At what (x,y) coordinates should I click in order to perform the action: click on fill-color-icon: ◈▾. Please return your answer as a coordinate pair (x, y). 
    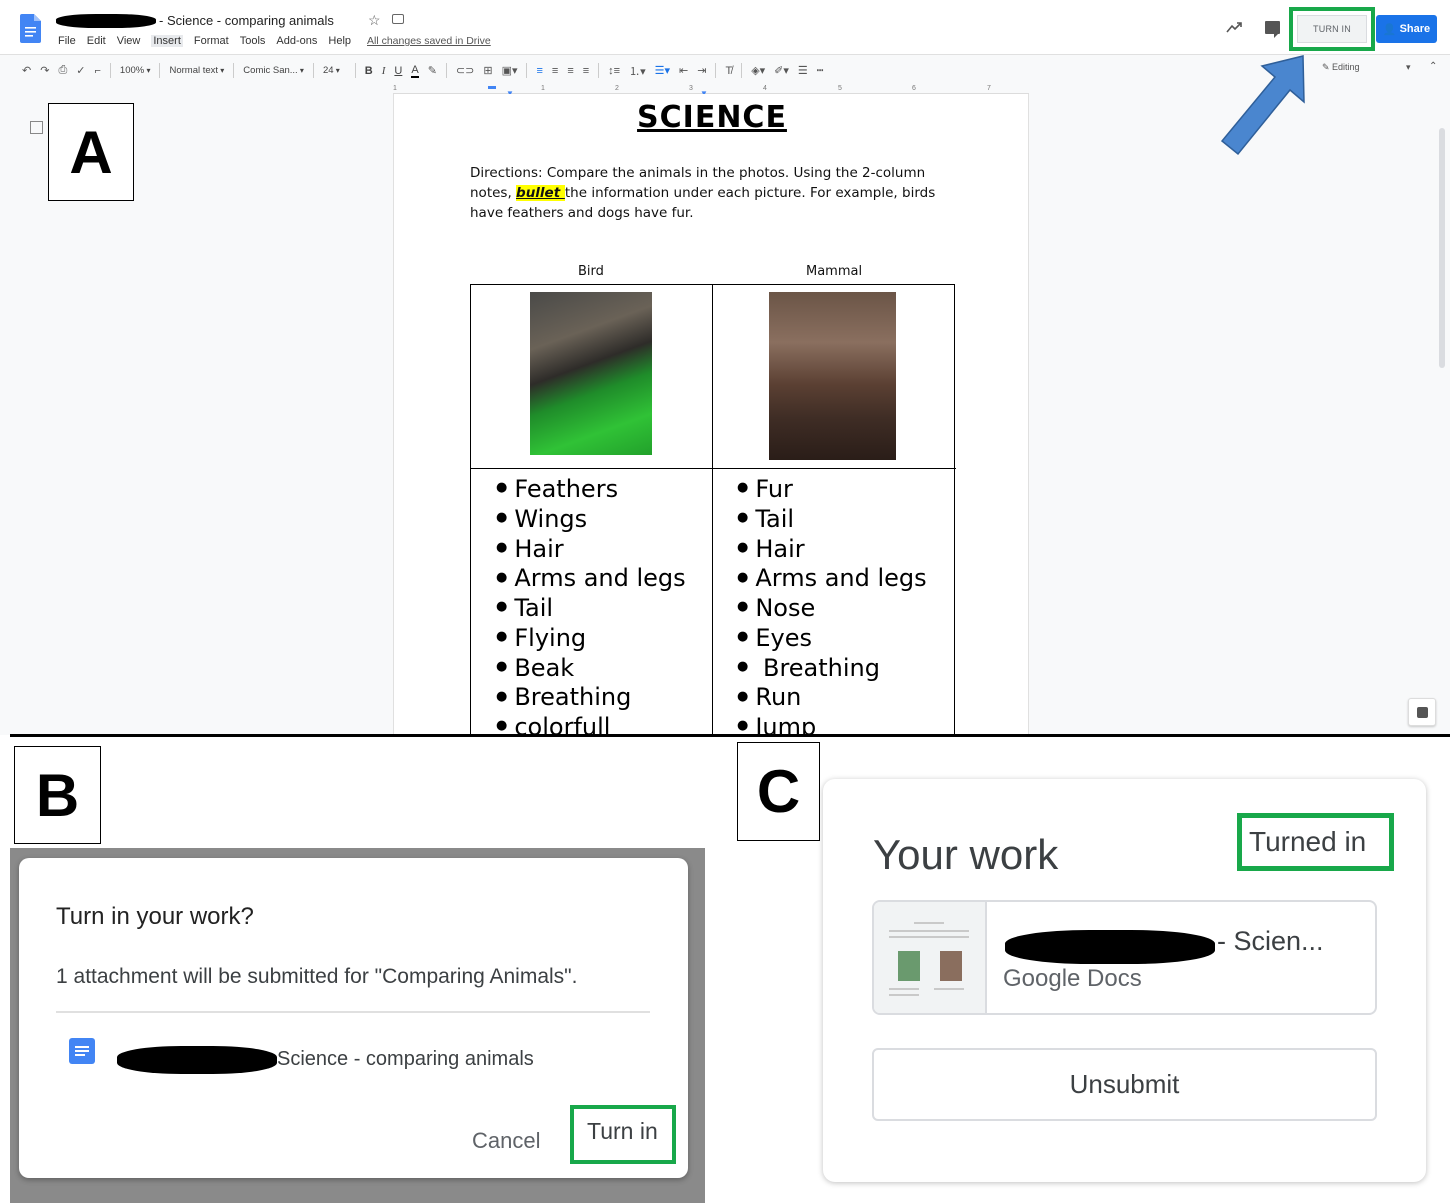
    Looking at the image, I should click on (758, 70).